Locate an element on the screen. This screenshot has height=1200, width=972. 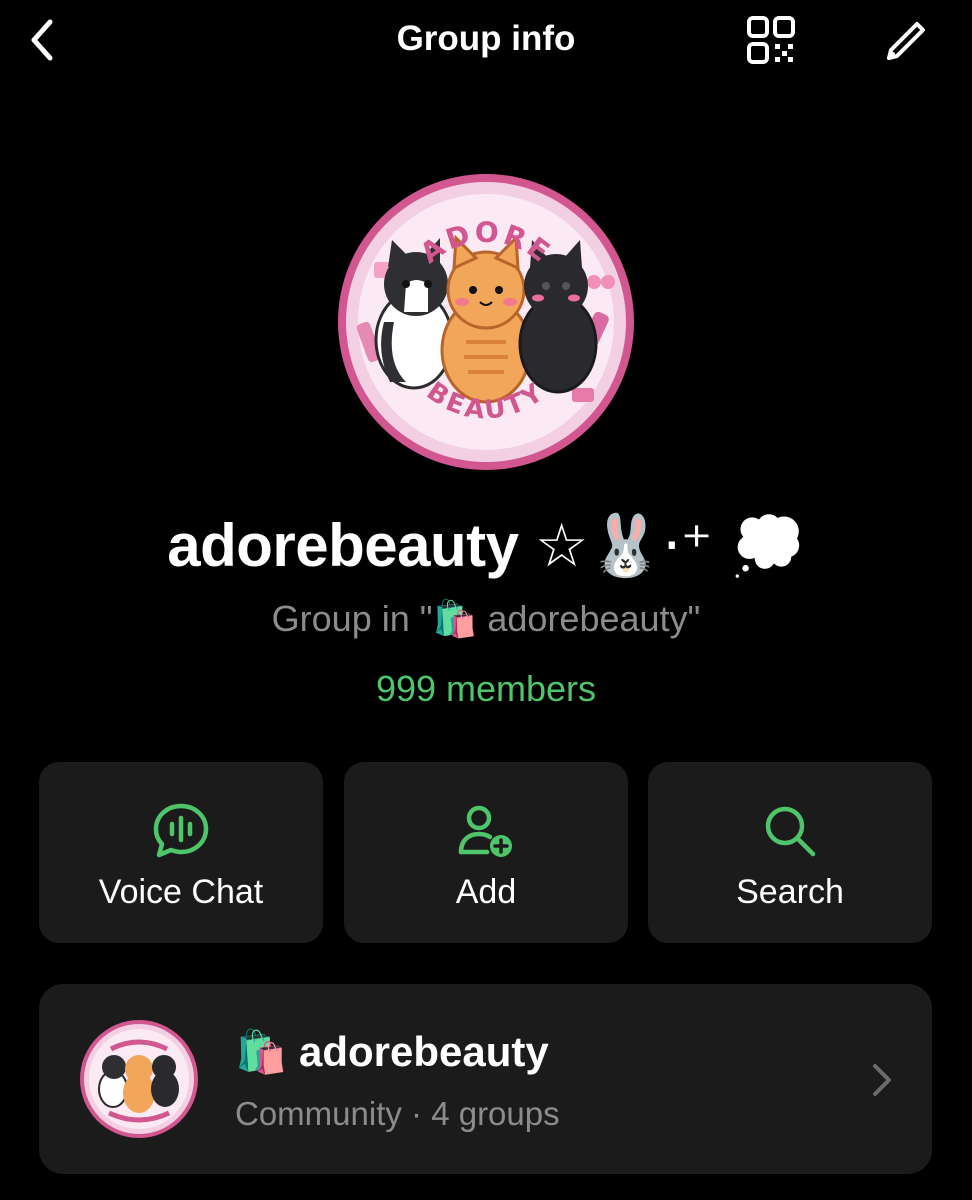
search-icon is located at coordinates (790, 831).